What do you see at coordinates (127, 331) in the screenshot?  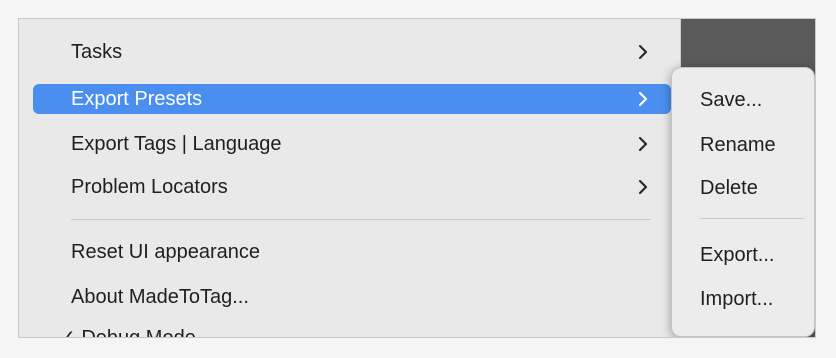 I see `menu-item-debug-mode-partial: ✓ Debug Mode` at bounding box center [127, 331].